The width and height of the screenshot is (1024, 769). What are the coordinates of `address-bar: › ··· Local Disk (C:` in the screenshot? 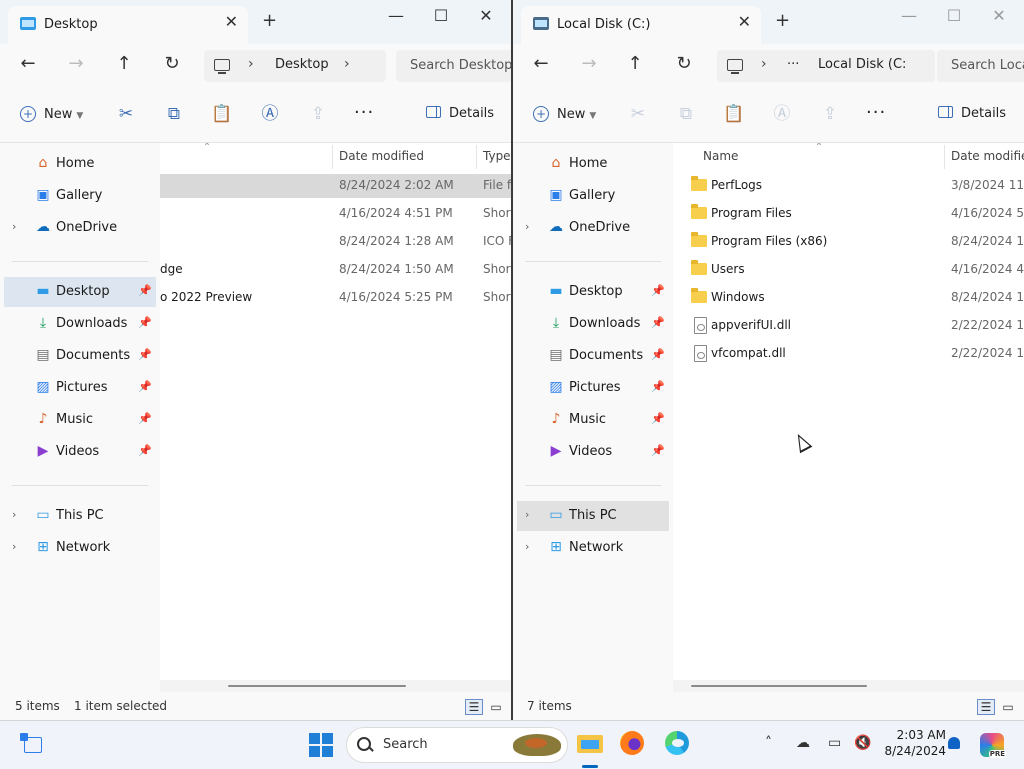 It's located at (826, 66).